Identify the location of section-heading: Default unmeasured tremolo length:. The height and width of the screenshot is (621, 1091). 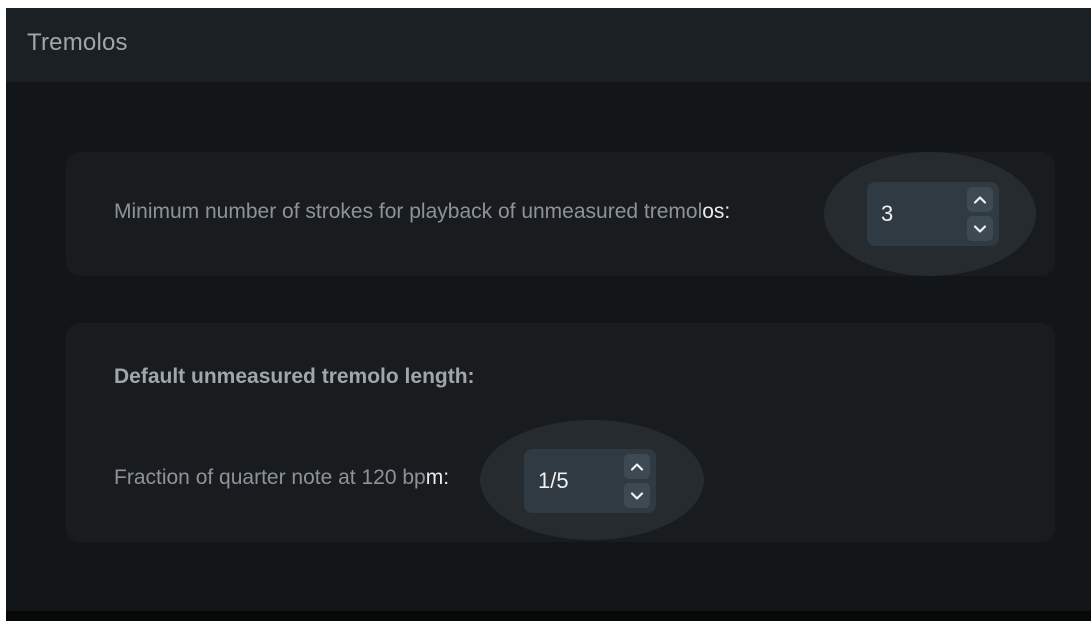
(294, 376).